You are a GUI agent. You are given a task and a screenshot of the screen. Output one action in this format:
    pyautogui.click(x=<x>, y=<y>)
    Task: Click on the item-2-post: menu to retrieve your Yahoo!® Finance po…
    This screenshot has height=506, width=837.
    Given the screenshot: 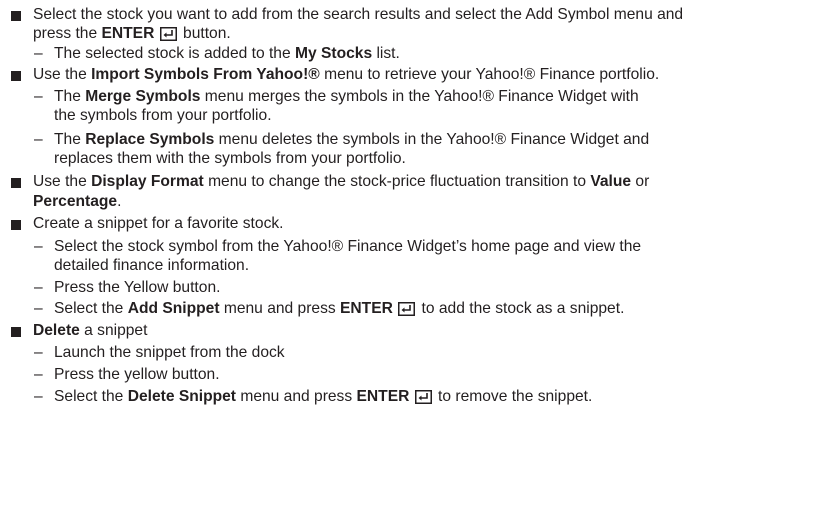 What is the action you would take?
    pyautogui.click(x=489, y=74)
    